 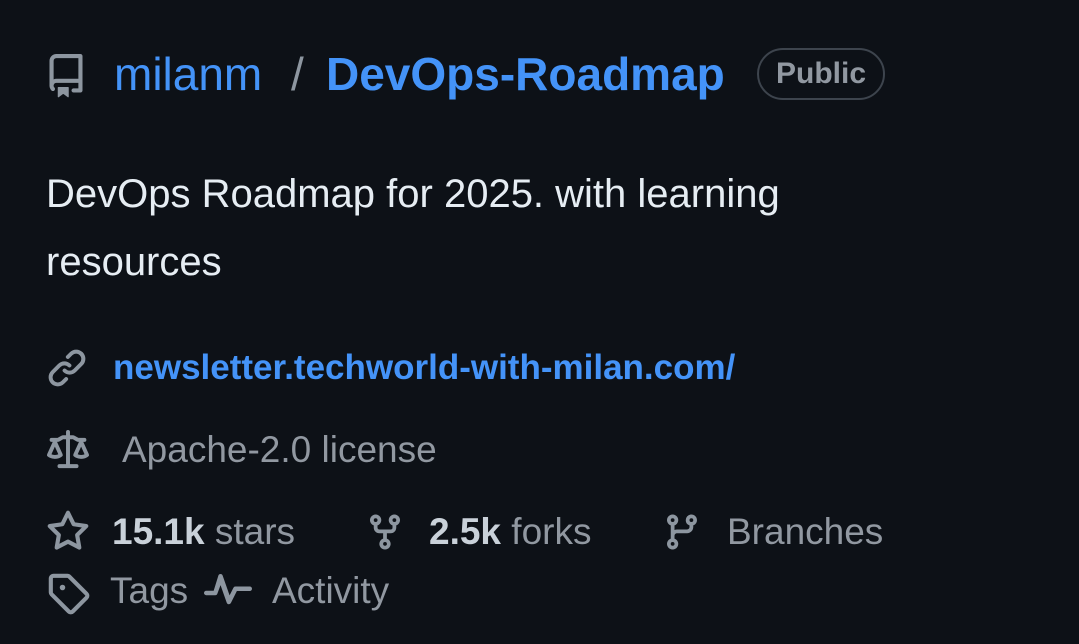 I want to click on forks-label: forks, so click(x=551, y=531).